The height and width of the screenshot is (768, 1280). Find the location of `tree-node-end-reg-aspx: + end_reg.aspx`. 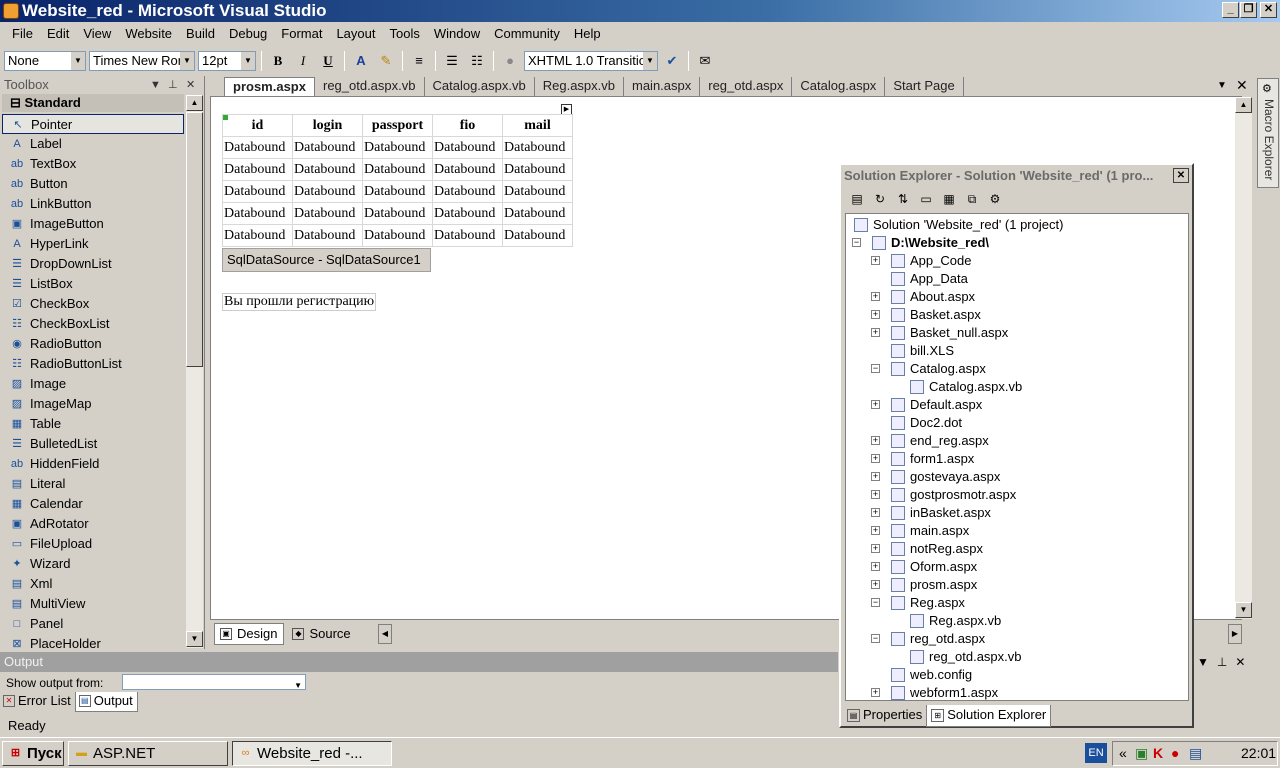

tree-node-end-reg-aspx: + end_reg.aspx is located at coordinates (1016, 441).